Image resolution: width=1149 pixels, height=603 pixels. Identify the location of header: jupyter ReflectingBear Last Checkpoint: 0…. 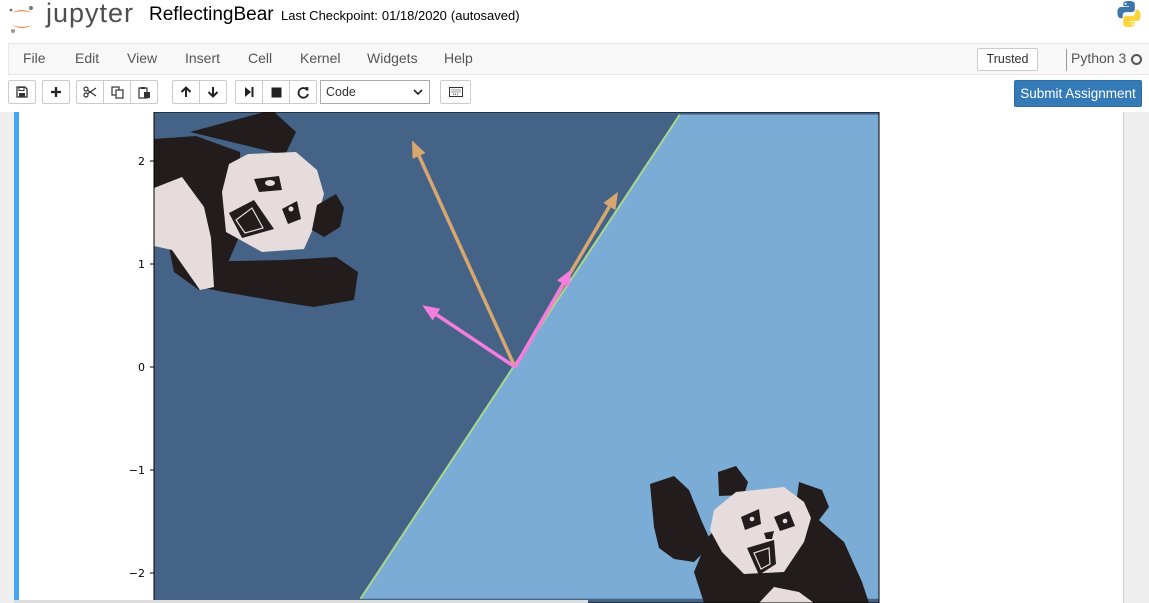
(574, 21).